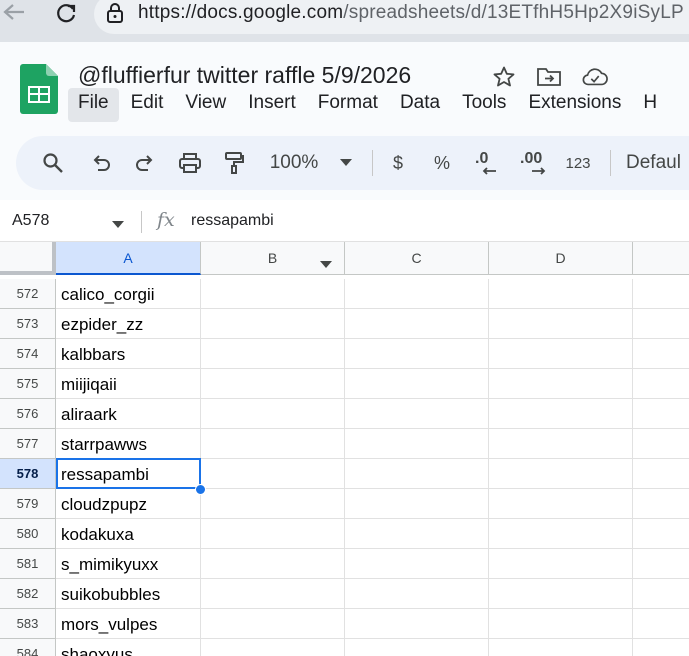 This screenshot has width=689, height=656. I want to click on column-header-a: A, so click(128, 258).